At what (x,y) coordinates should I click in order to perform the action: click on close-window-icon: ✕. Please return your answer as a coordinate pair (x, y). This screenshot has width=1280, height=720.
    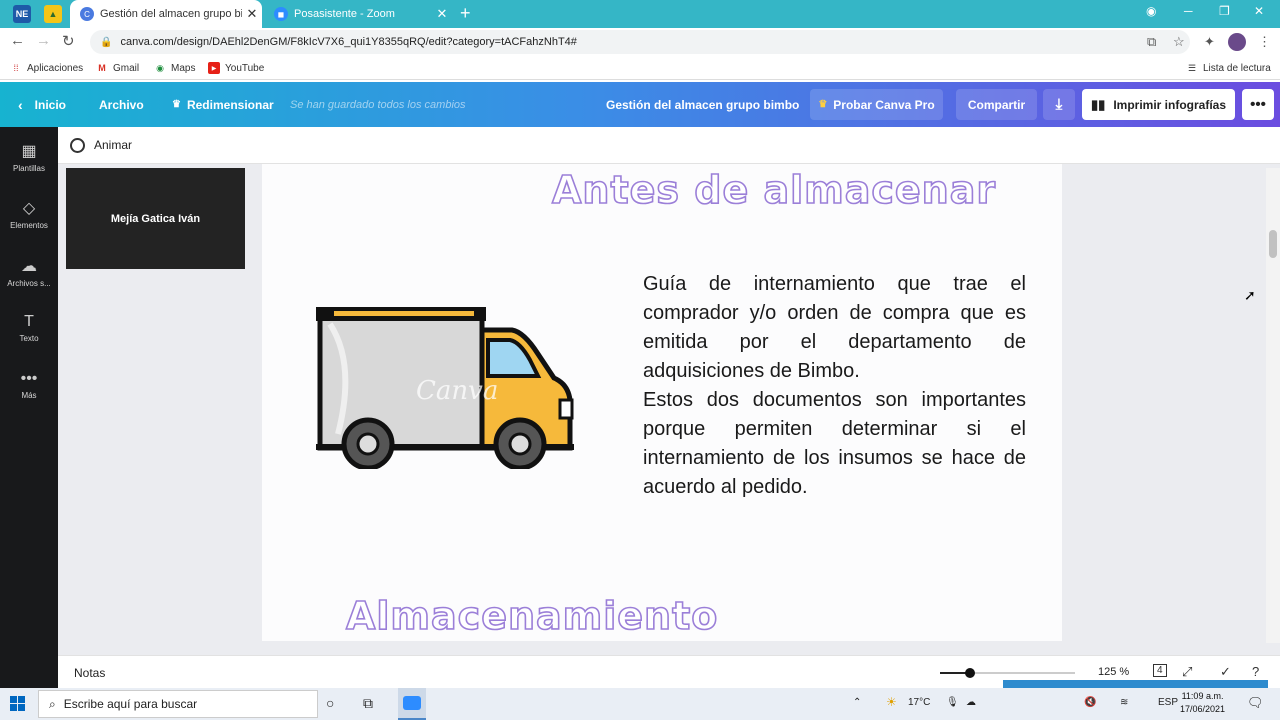
    Looking at the image, I should click on (1259, 11).